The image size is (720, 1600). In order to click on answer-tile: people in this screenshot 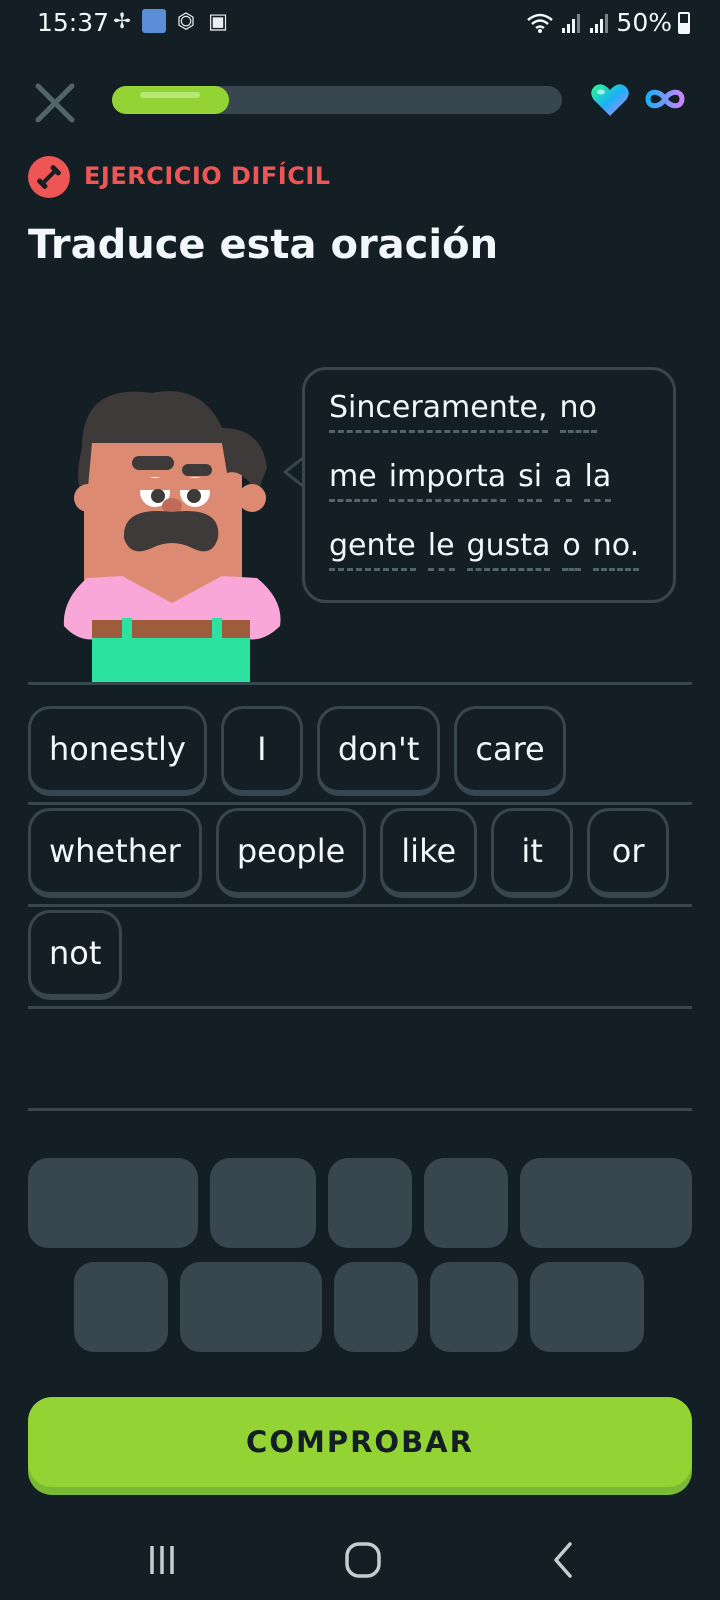, I will do `click(291, 853)`.